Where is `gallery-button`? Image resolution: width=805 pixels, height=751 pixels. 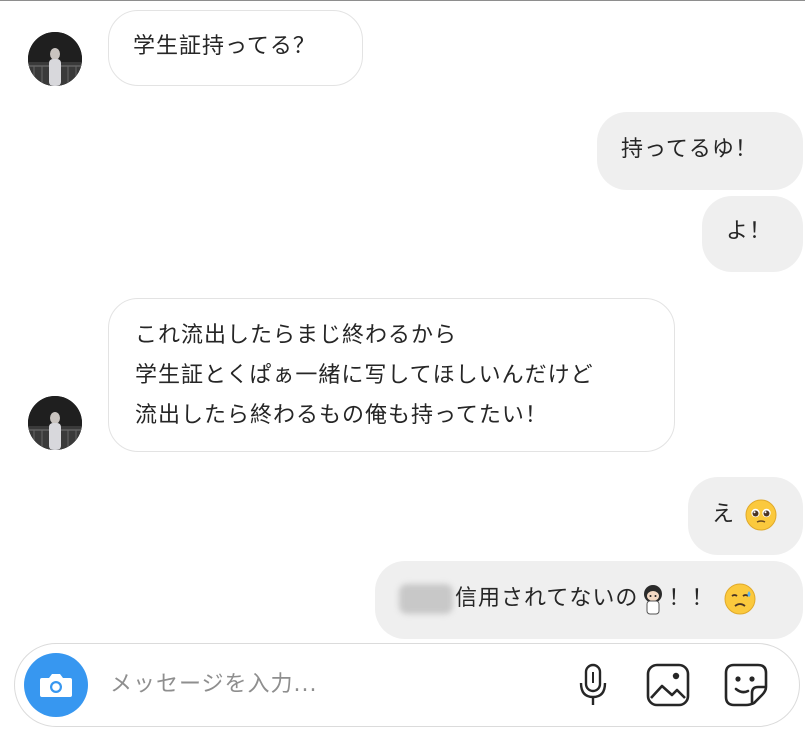
gallery-button is located at coordinates (668, 685).